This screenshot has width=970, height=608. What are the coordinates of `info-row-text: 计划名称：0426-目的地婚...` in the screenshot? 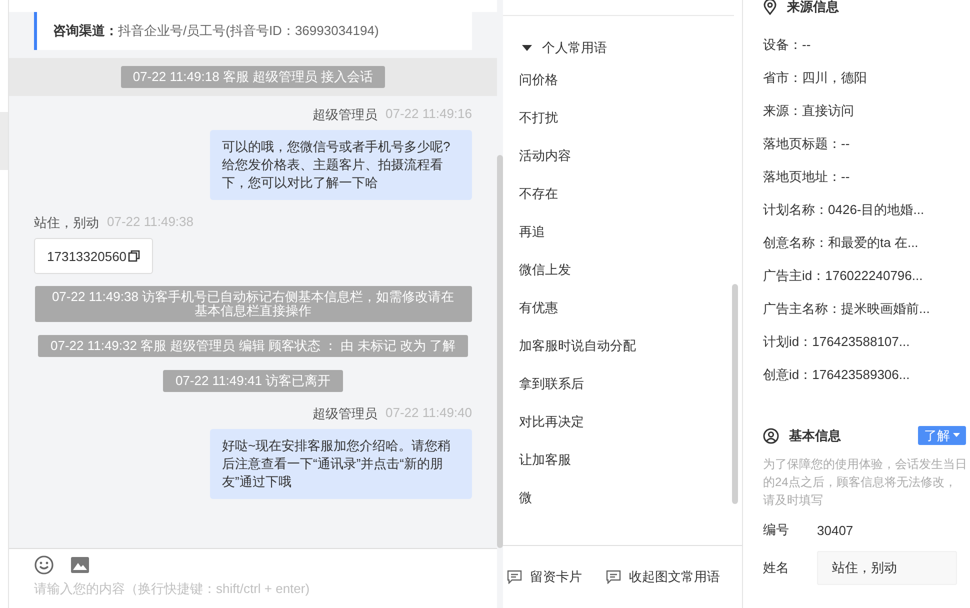 It's located at (844, 209).